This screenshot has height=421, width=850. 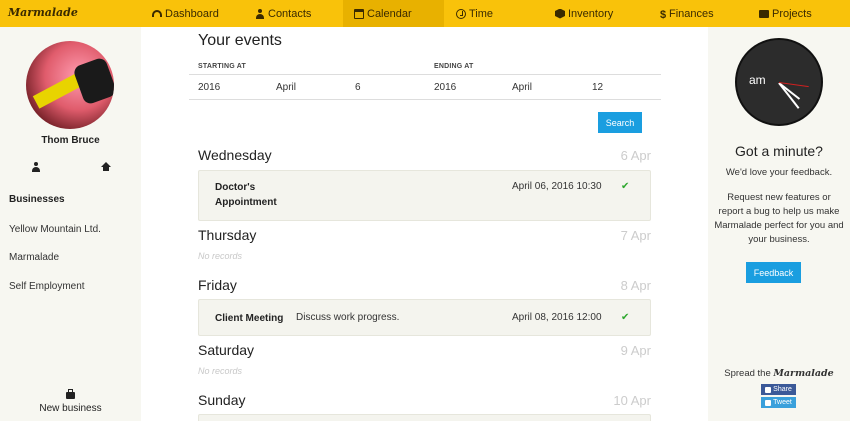 What do you see at coordinates (222, 66) in the screenshot?
I see `starting-label: STARTING AT` at bounding box center [222, 66].